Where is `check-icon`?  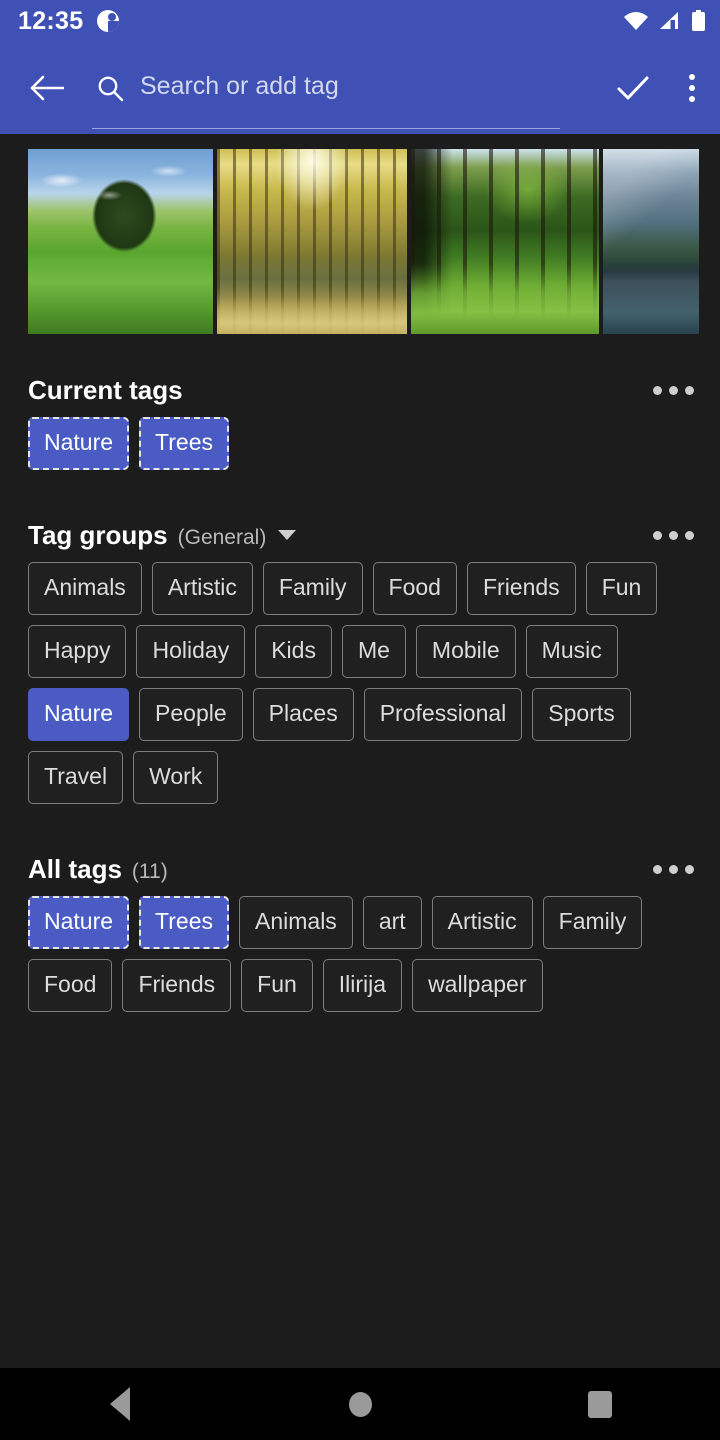
check-icon is located at coordinates (633, 88).